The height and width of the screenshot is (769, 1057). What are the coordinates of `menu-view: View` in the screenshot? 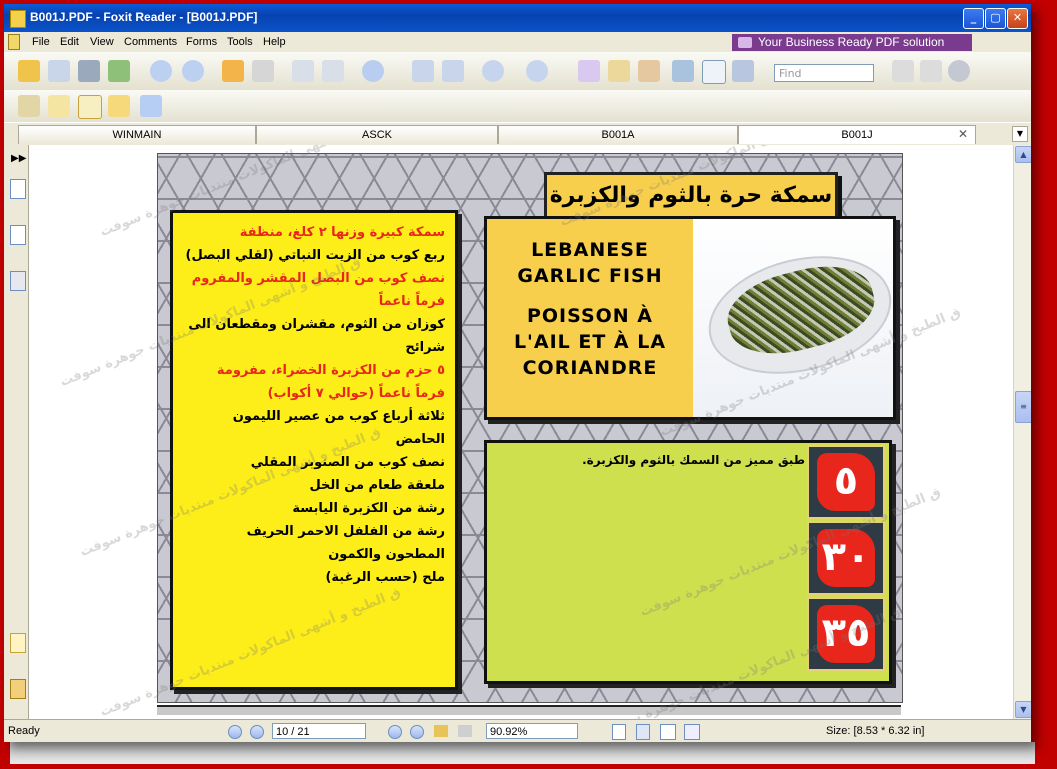 It's located at (102, 42).